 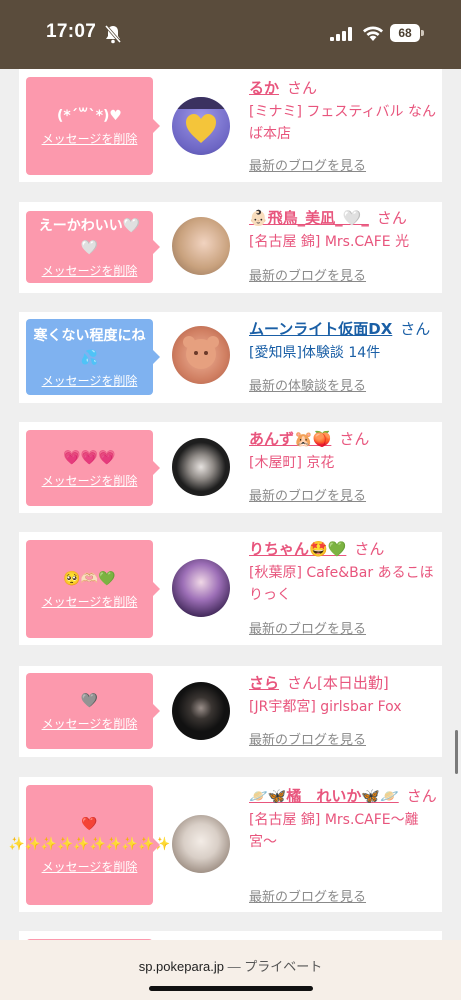 What do you see at coordinates (344, 451) in the screenshot?
I see `profile-info: あんず🐹🍑 さん [木屋町] 京花` at bounding box center [344, 451].